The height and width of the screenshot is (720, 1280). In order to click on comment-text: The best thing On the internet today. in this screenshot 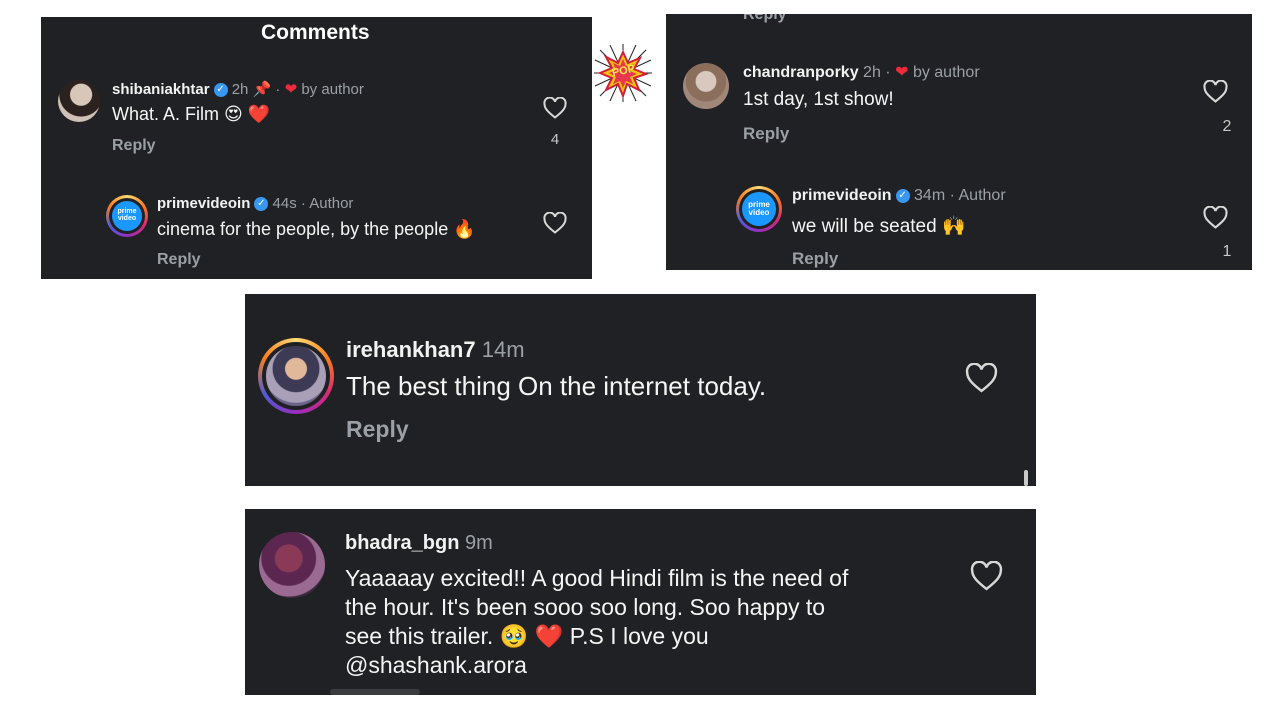, I will do `click(556, 386)`.